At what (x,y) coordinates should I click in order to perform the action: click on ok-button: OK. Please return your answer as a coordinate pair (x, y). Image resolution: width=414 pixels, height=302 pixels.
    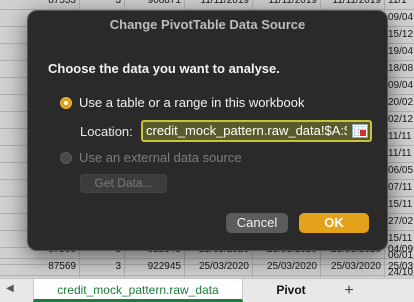
    Looking at the image, I should click on (334, 223).